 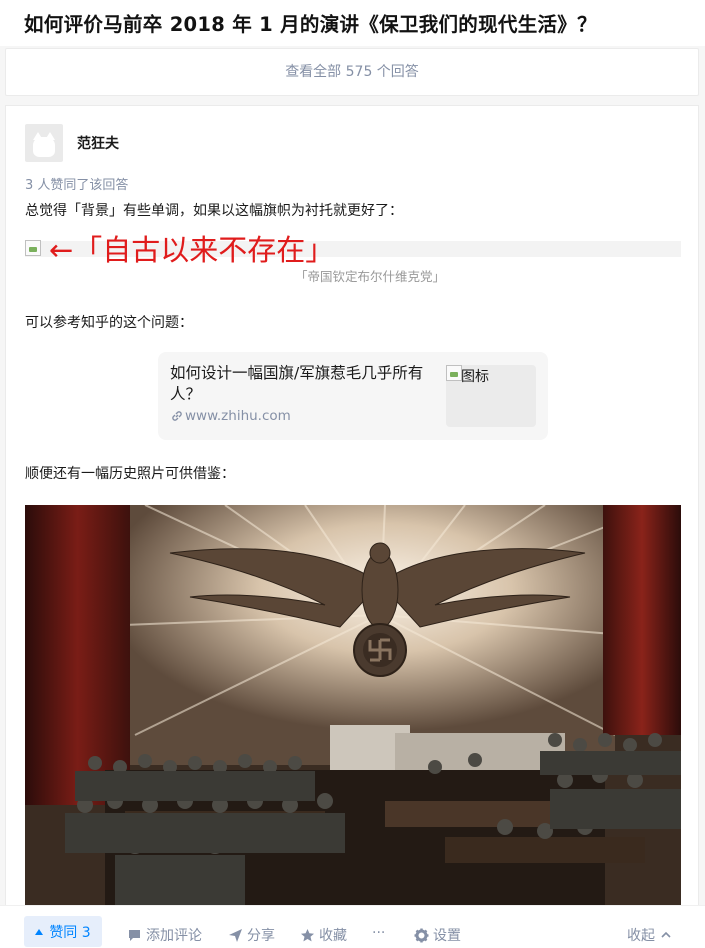 I want to click on view-all-answers-button: 查看全部 575 个回答, so click(x=352, y=72).